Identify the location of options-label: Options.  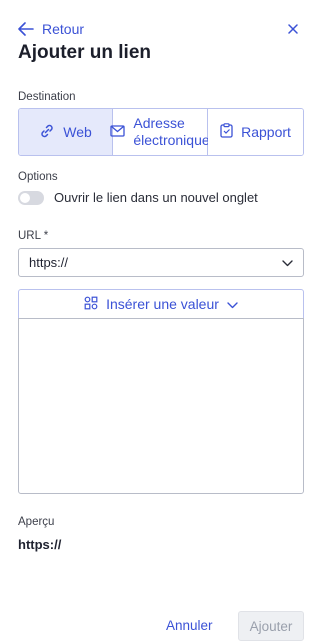
(38, 177).